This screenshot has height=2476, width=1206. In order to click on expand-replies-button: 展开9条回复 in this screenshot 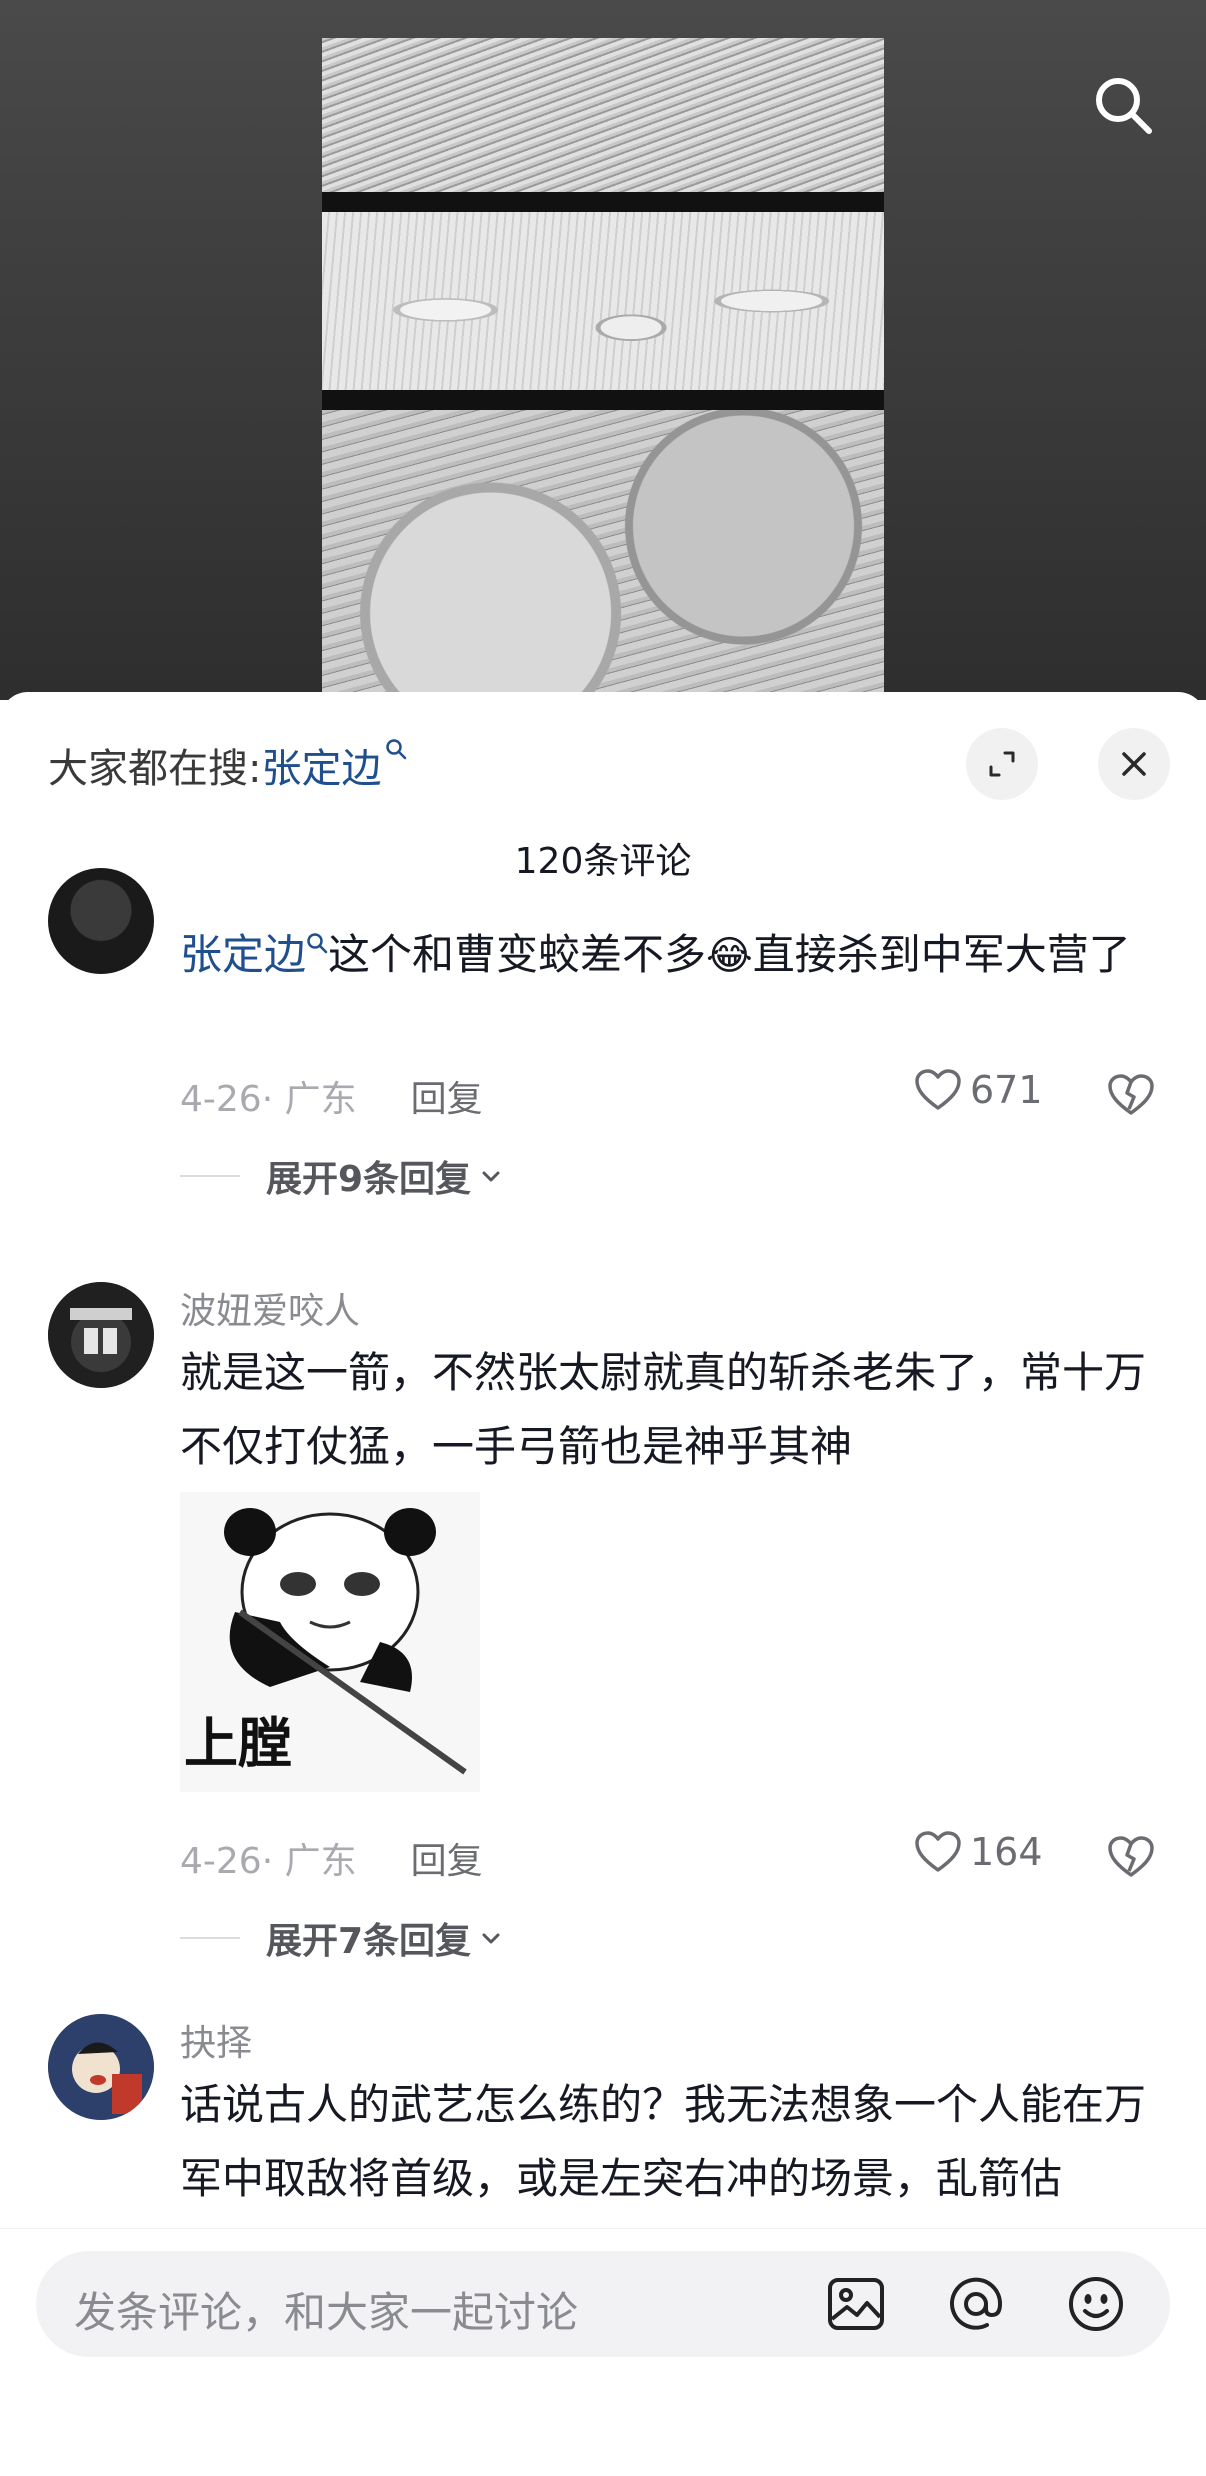, I will do `click(342, 1176)`.